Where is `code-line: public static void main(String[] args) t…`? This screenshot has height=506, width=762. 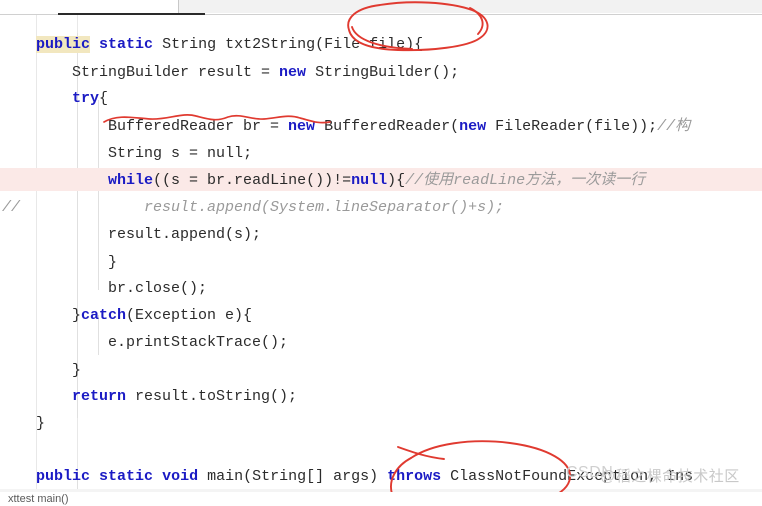
code-line: public static void main(String[] args) t… is located at coordinates (381, 477).